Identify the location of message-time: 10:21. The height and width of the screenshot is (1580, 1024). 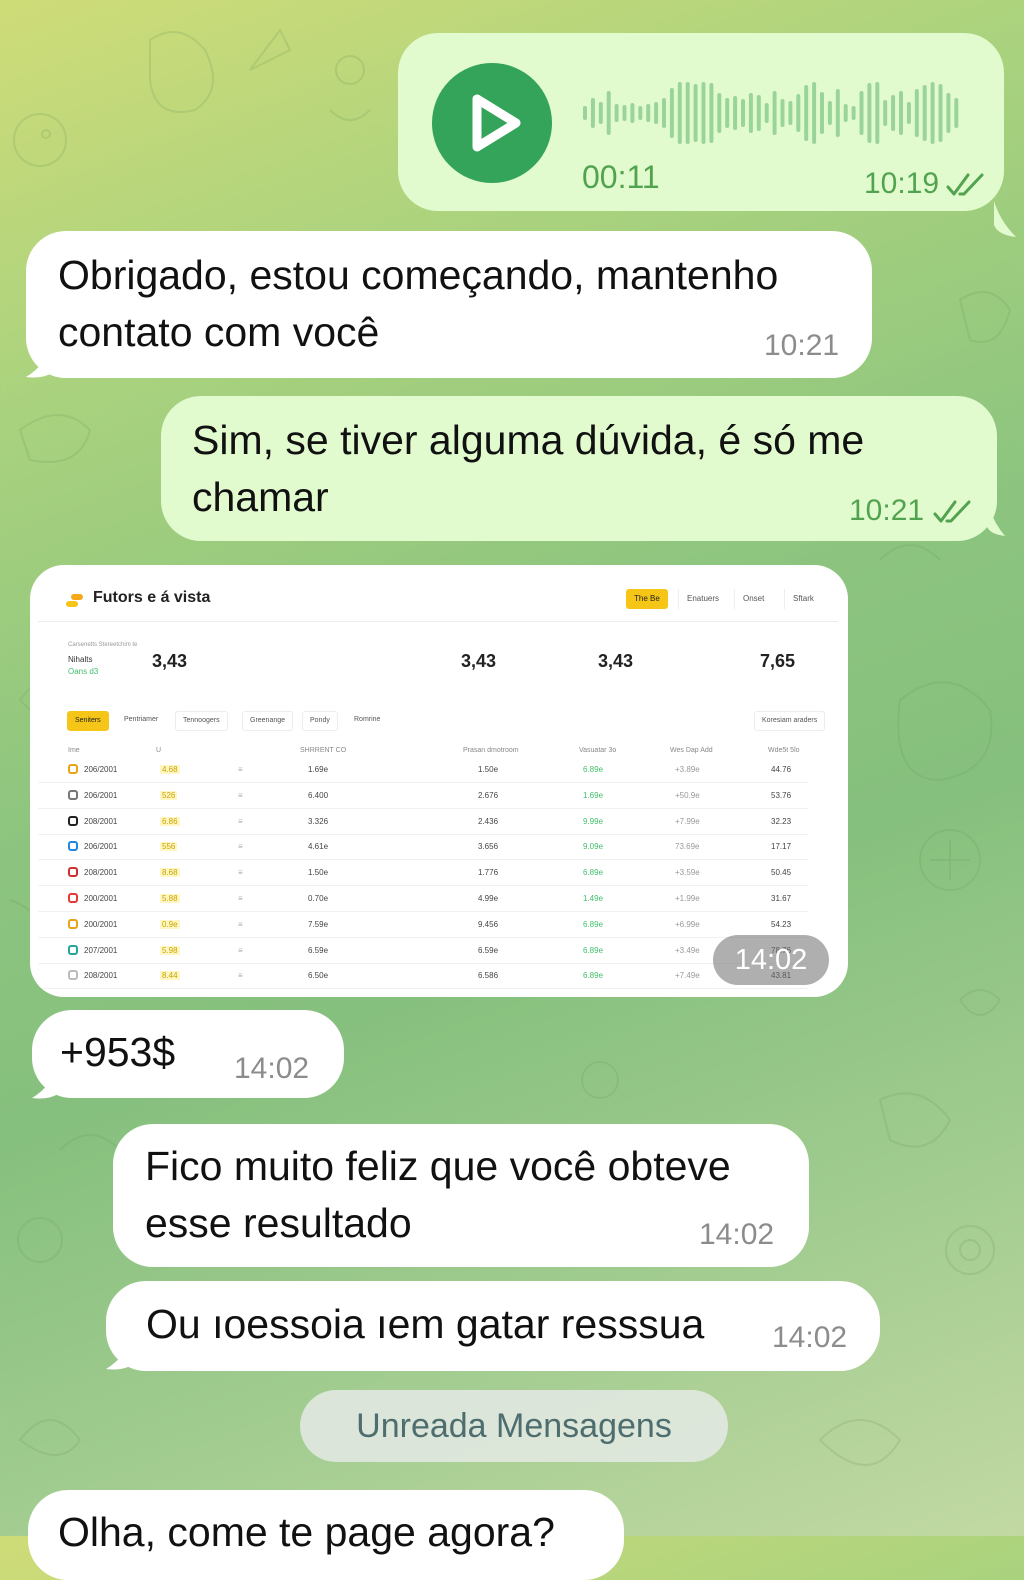
(802, 345).